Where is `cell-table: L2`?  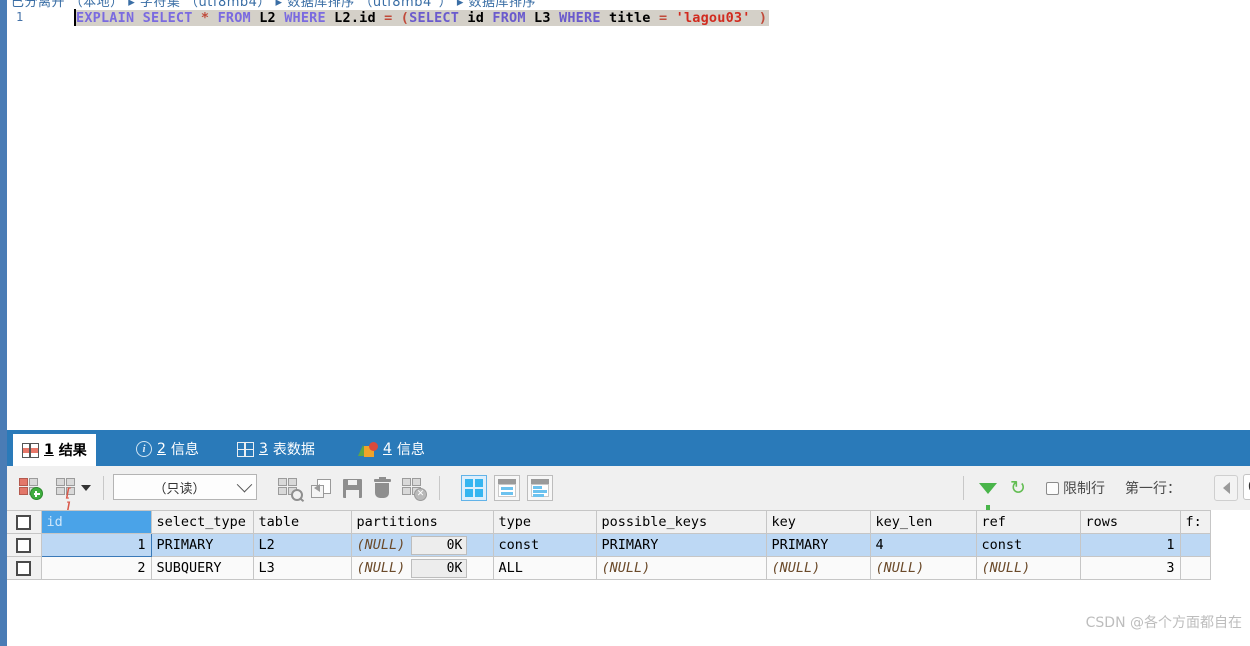
cell-table: L2 is located at coordinates (302, 545).